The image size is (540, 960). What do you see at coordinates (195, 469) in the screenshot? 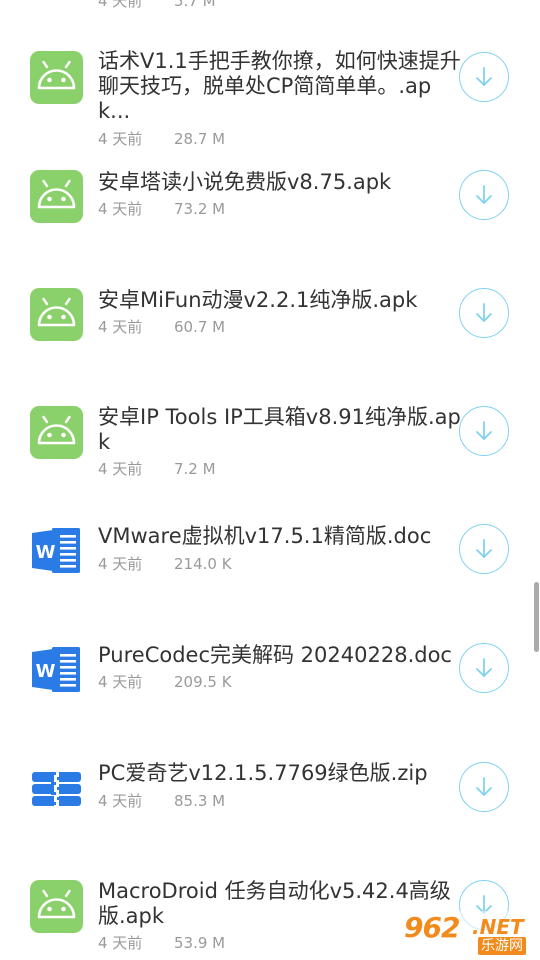
I see `file-size: 7.2 M` at bounding box center [195, 469].